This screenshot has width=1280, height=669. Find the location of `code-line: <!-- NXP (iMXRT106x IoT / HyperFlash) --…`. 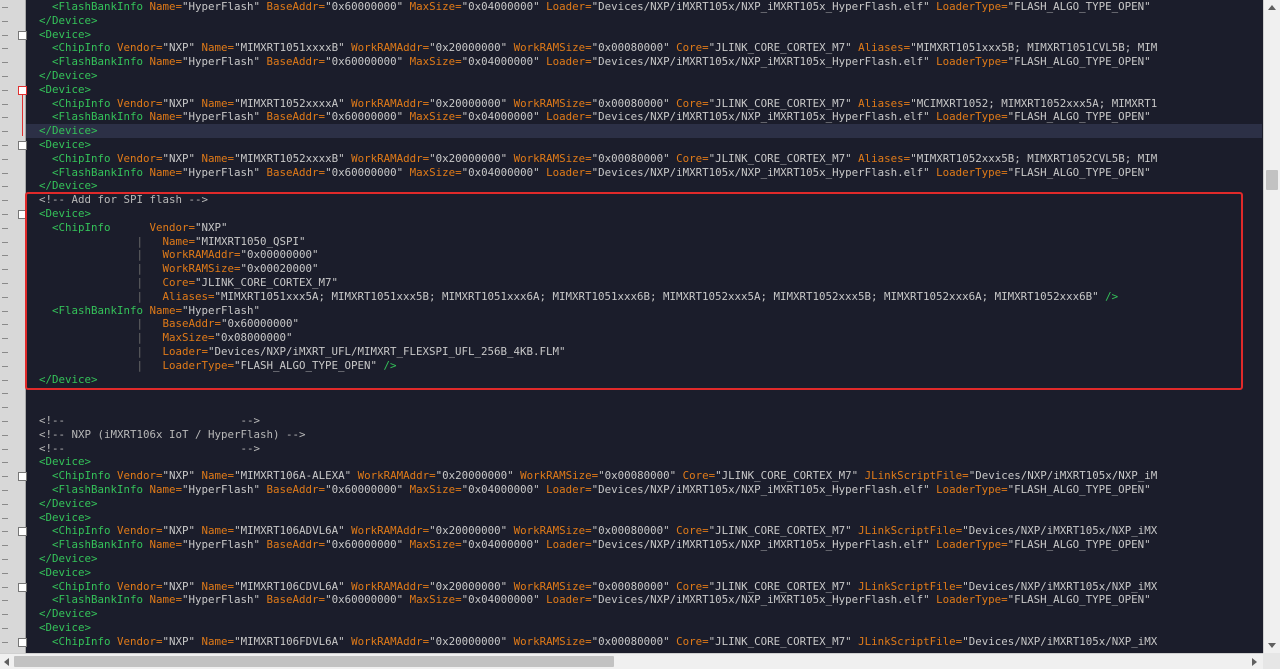

code-line: <!-- NXP (iMXRT106x IoT / HyperFlash) --… is located at coordinates (166, 435).